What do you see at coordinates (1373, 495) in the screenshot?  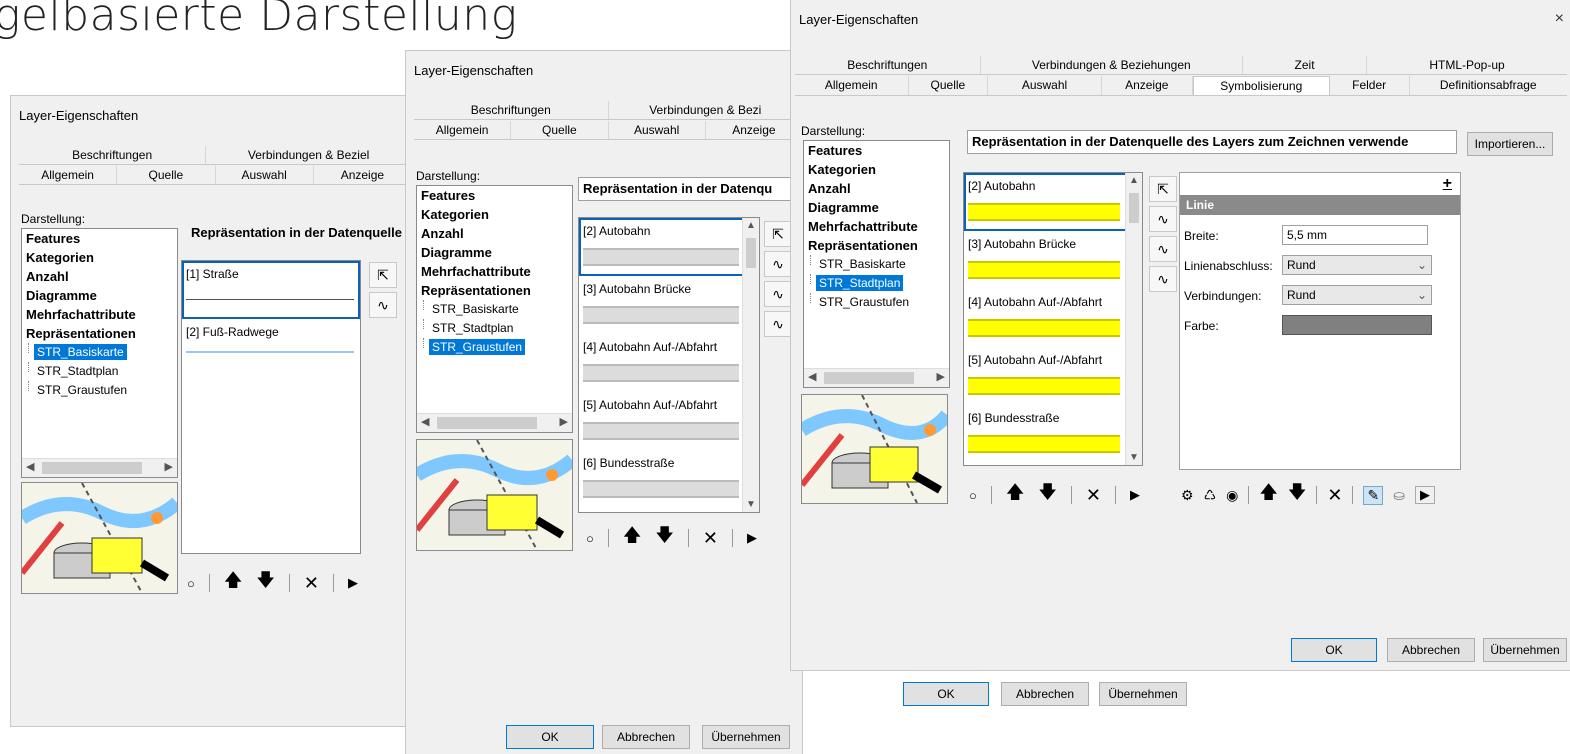 I see `pen-icon: ✎` at bounding box center [1373, 495].